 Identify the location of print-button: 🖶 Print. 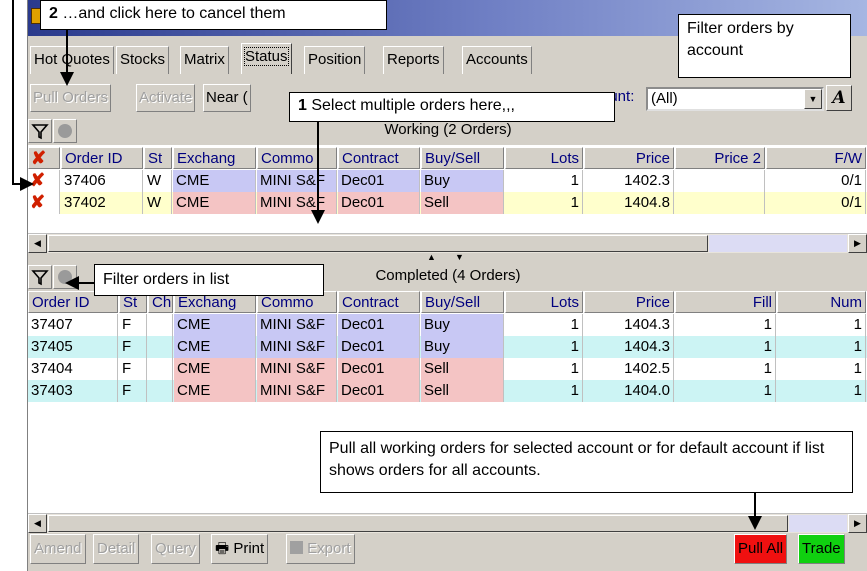
(240, 549).